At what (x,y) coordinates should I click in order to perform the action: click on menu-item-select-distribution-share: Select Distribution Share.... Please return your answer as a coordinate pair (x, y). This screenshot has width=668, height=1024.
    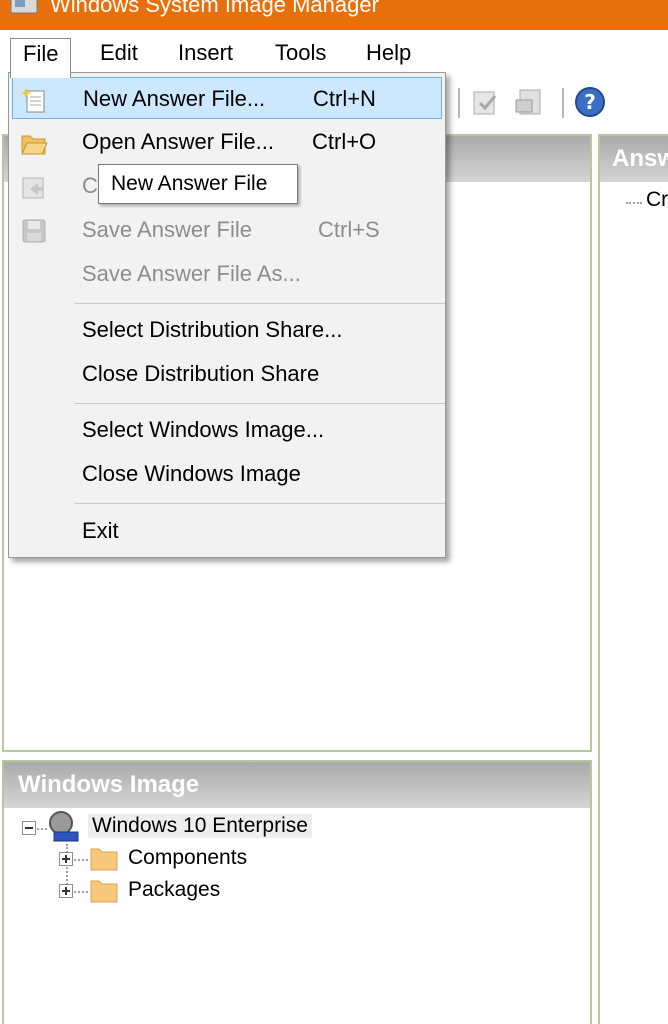
    Looking at the image, I should click on (227, 330).